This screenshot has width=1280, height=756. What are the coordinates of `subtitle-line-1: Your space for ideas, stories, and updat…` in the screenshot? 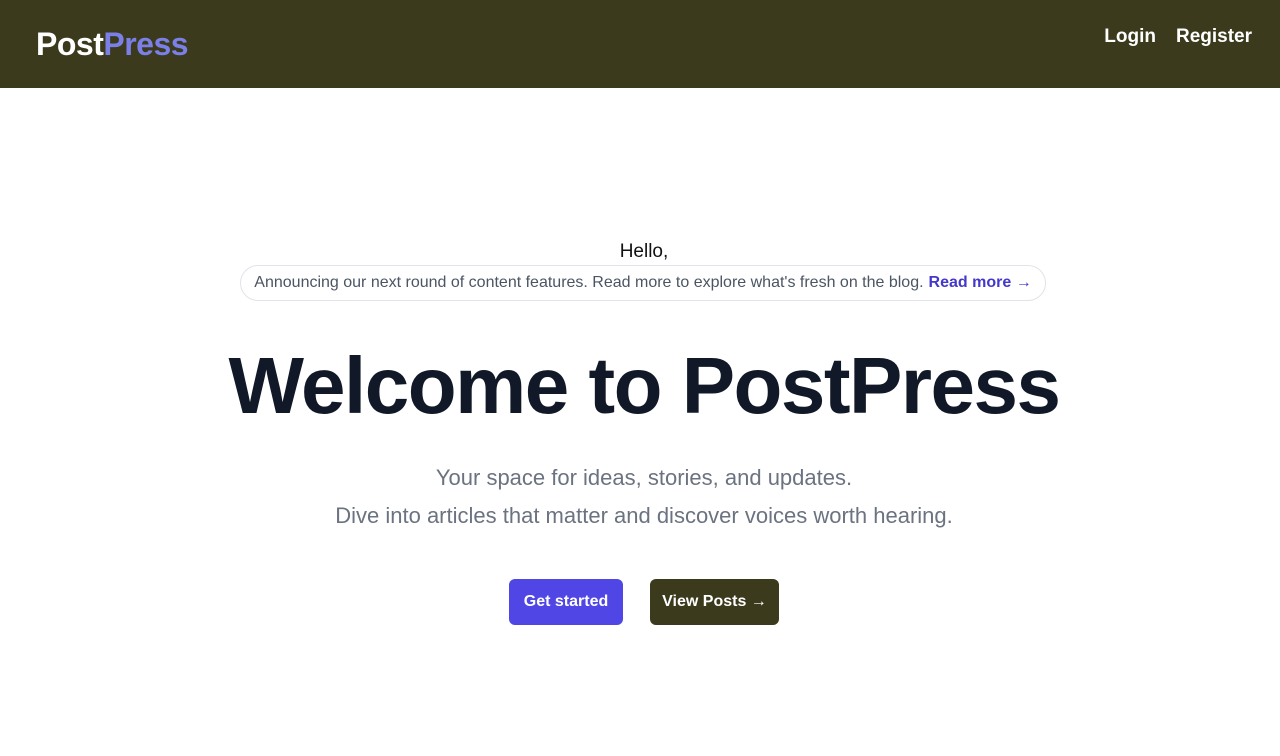 It's located at (644, 477).